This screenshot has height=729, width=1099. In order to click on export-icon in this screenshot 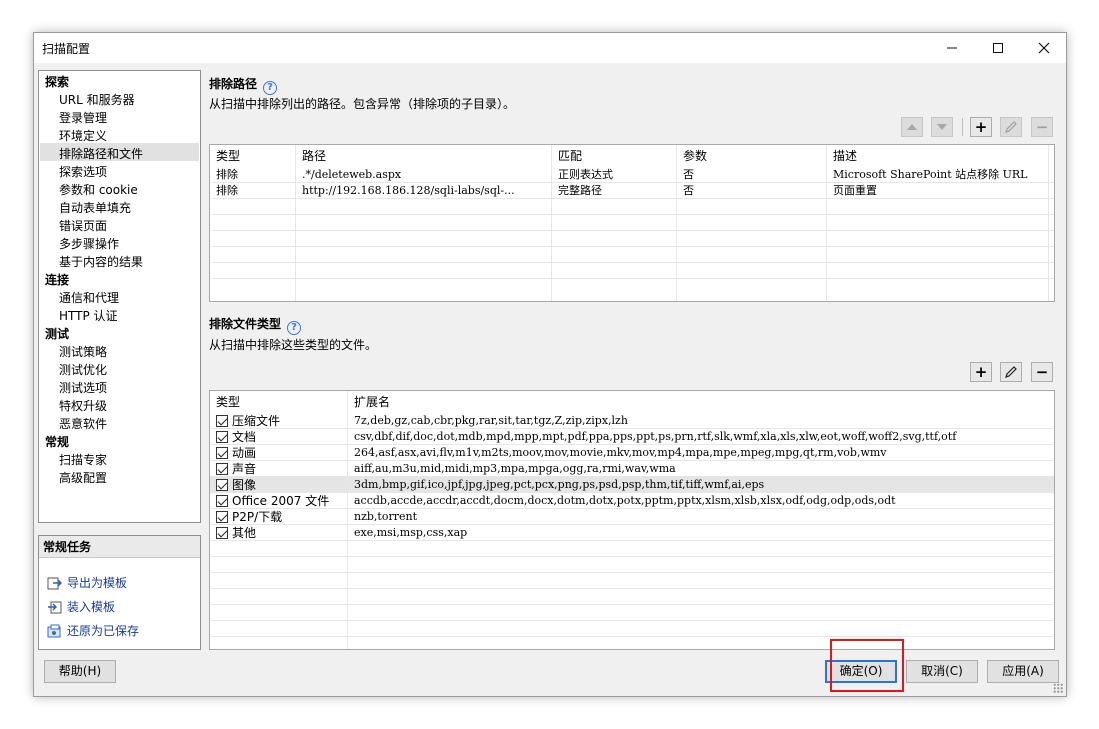, I will do `click(54, 583)`.